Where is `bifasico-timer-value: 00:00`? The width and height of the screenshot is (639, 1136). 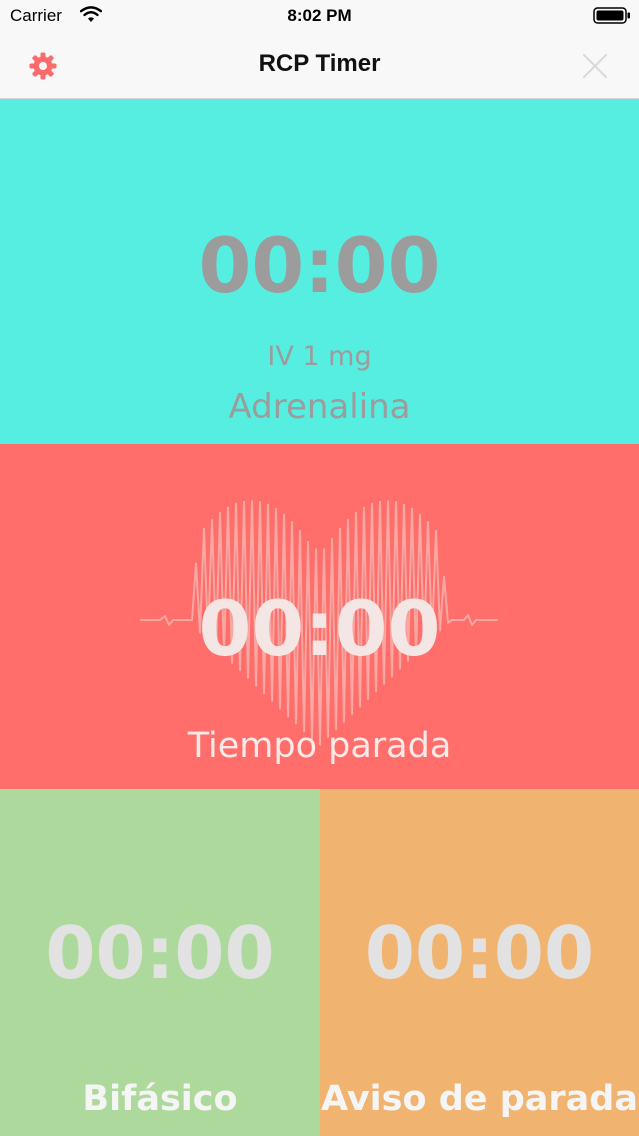 bifasico-timer-value: 00:00 is located at coordinates (160, 953).